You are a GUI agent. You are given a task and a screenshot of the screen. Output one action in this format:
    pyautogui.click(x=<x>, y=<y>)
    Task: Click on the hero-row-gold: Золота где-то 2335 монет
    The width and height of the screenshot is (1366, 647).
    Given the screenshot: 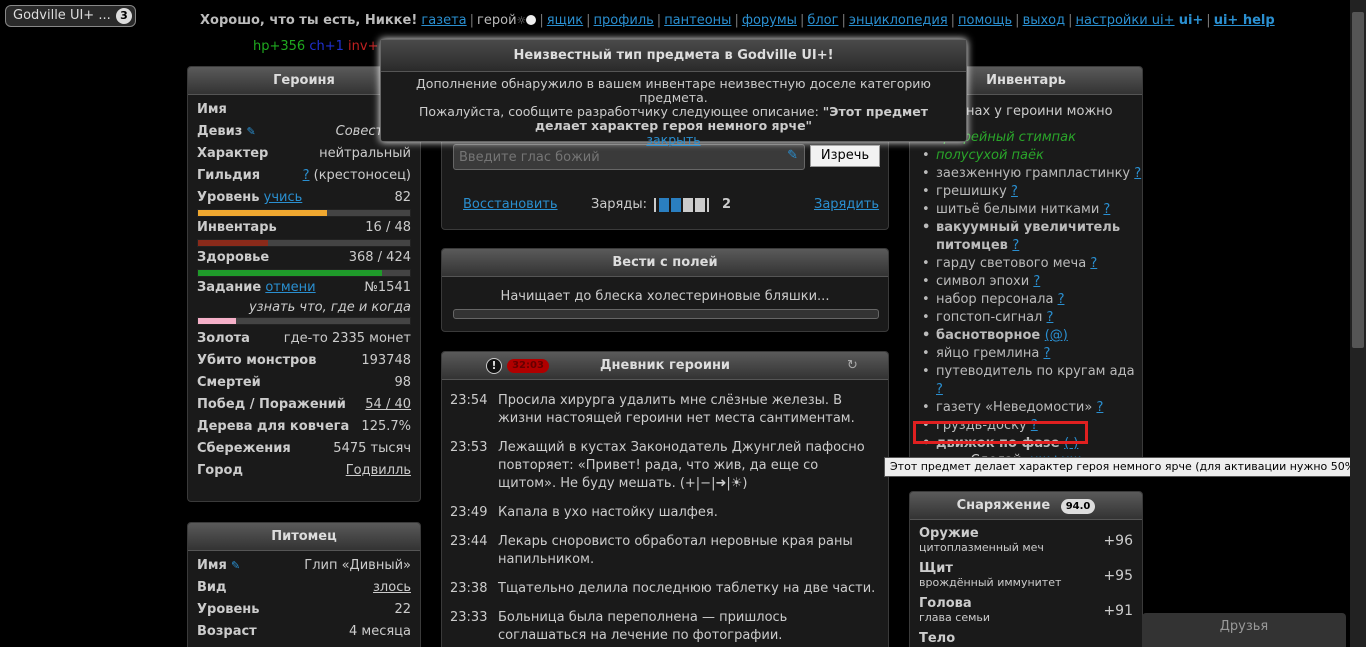 What is the action you would take?
    pyautogui.click(x=304, y=338)
    